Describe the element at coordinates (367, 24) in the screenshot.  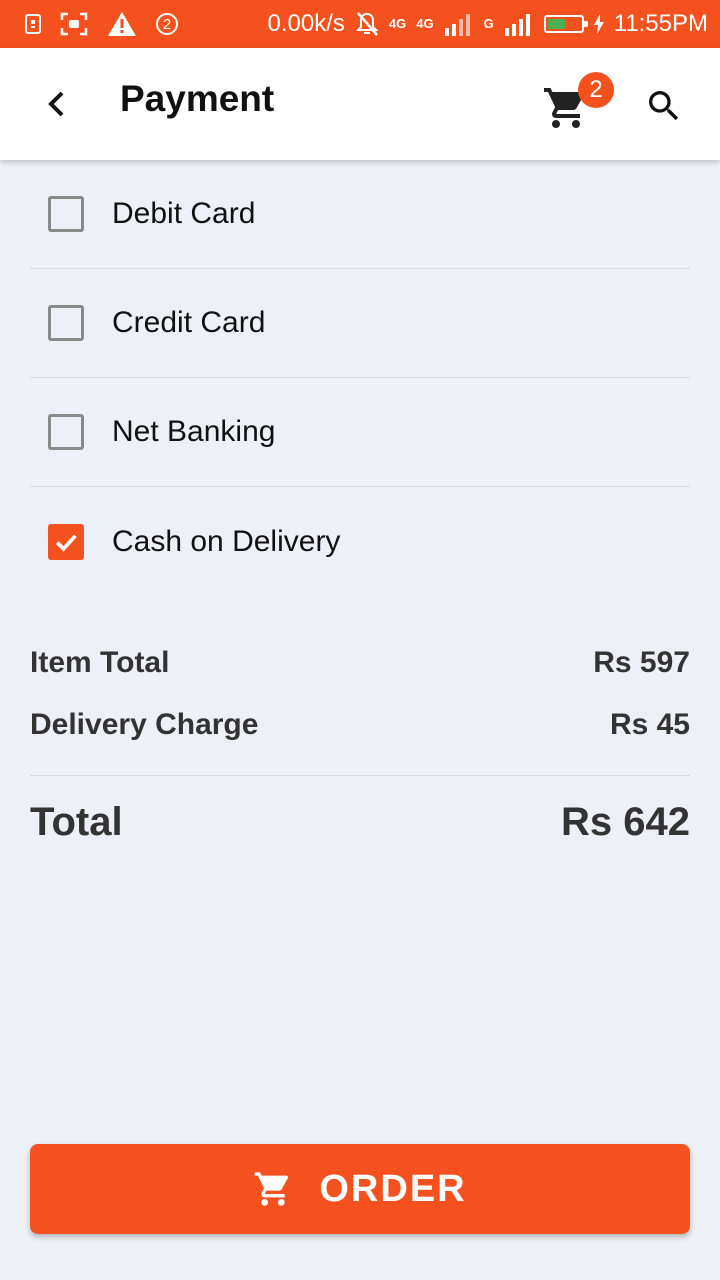
I see `mute-bell-icon` at that location.